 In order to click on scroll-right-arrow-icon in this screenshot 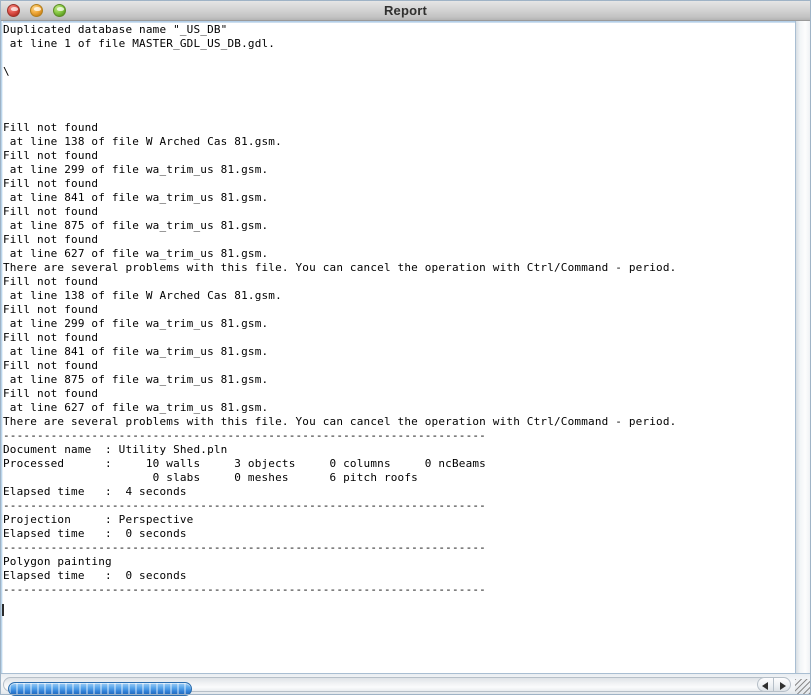, I will do `click(782, 684)`.